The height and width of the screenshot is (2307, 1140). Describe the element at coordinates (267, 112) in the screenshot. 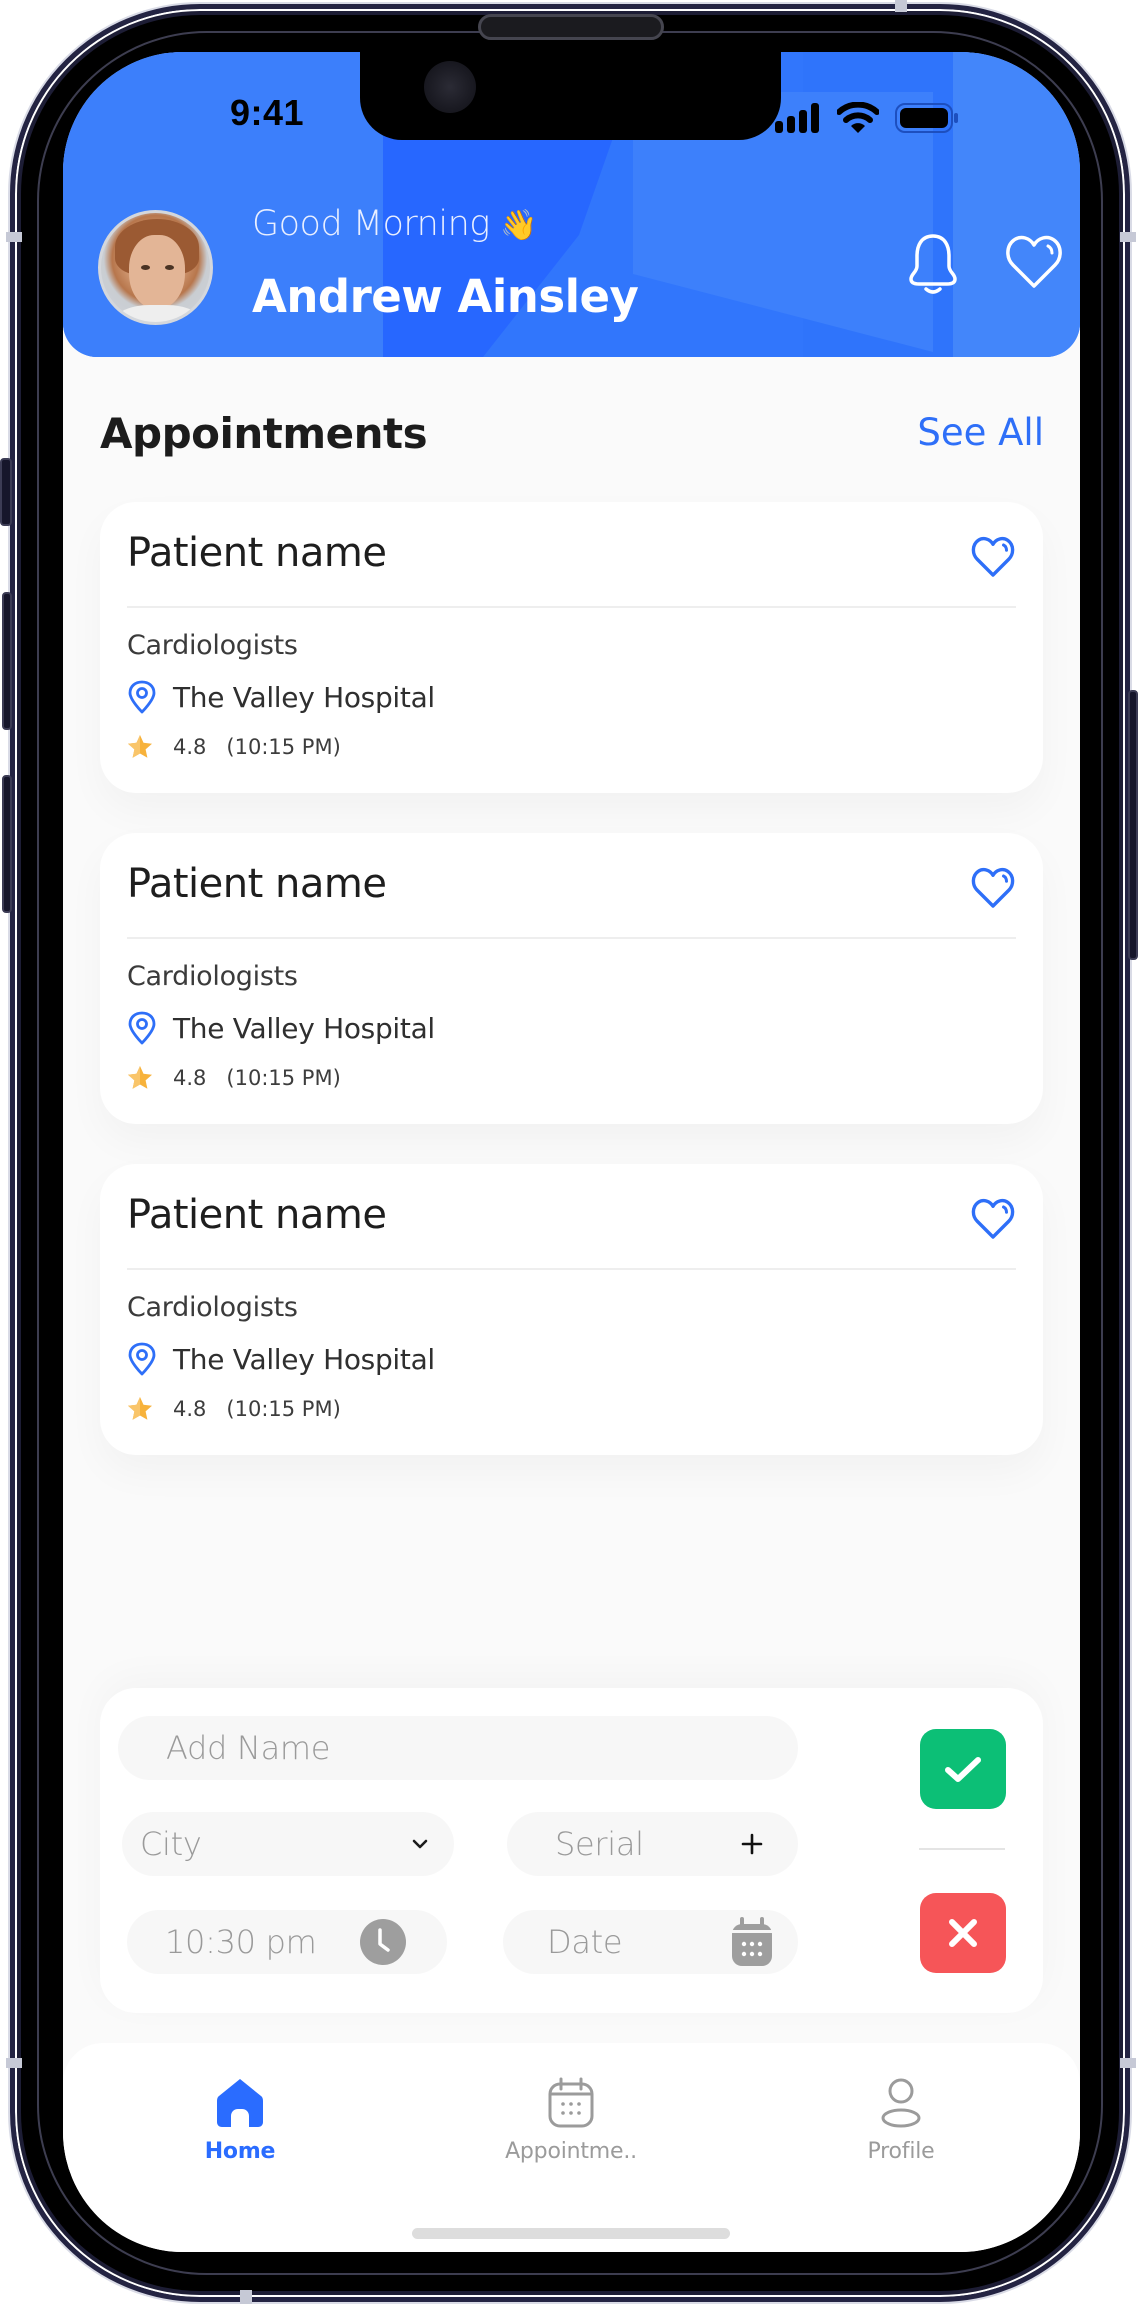

I see `status-time: 9:41` at that location.